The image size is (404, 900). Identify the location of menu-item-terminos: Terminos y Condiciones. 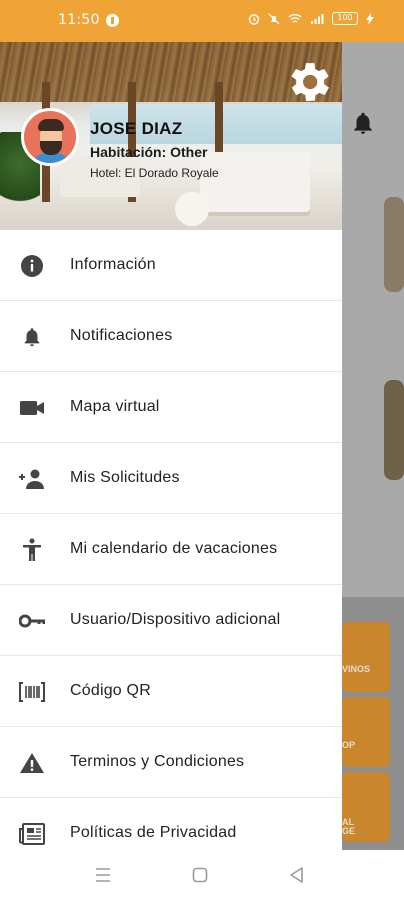
(171, 762).